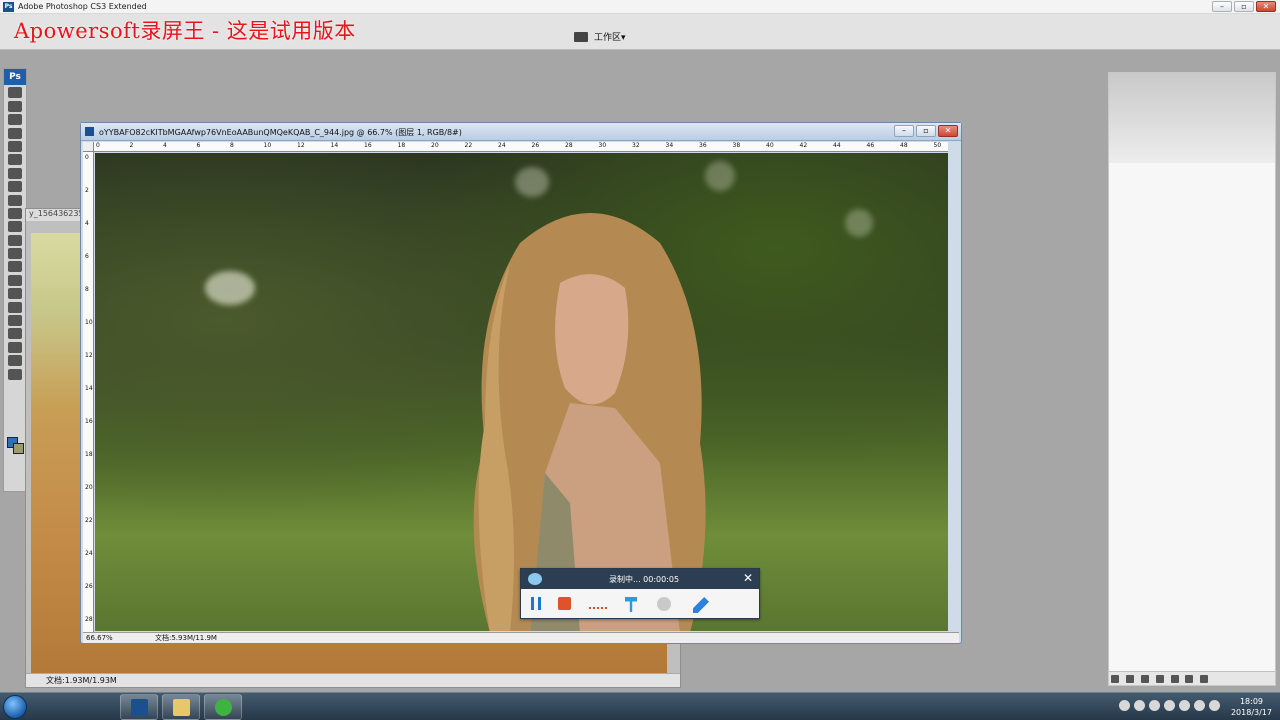 The width and height of the screenshot is (1280, 720). Describe the element at coordinates (15, 173) in the screenshot. I see `healing-tool-icon` at that location.